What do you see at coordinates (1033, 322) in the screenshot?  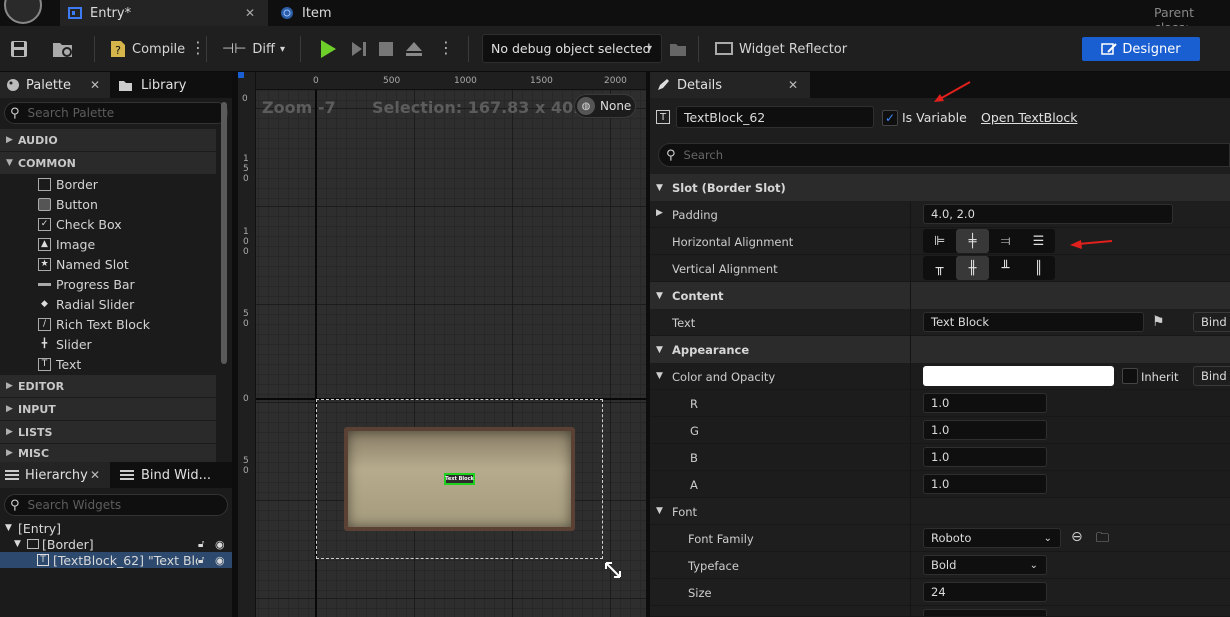 I see `text-input: Text Block` at bounding box center [1033, 322].